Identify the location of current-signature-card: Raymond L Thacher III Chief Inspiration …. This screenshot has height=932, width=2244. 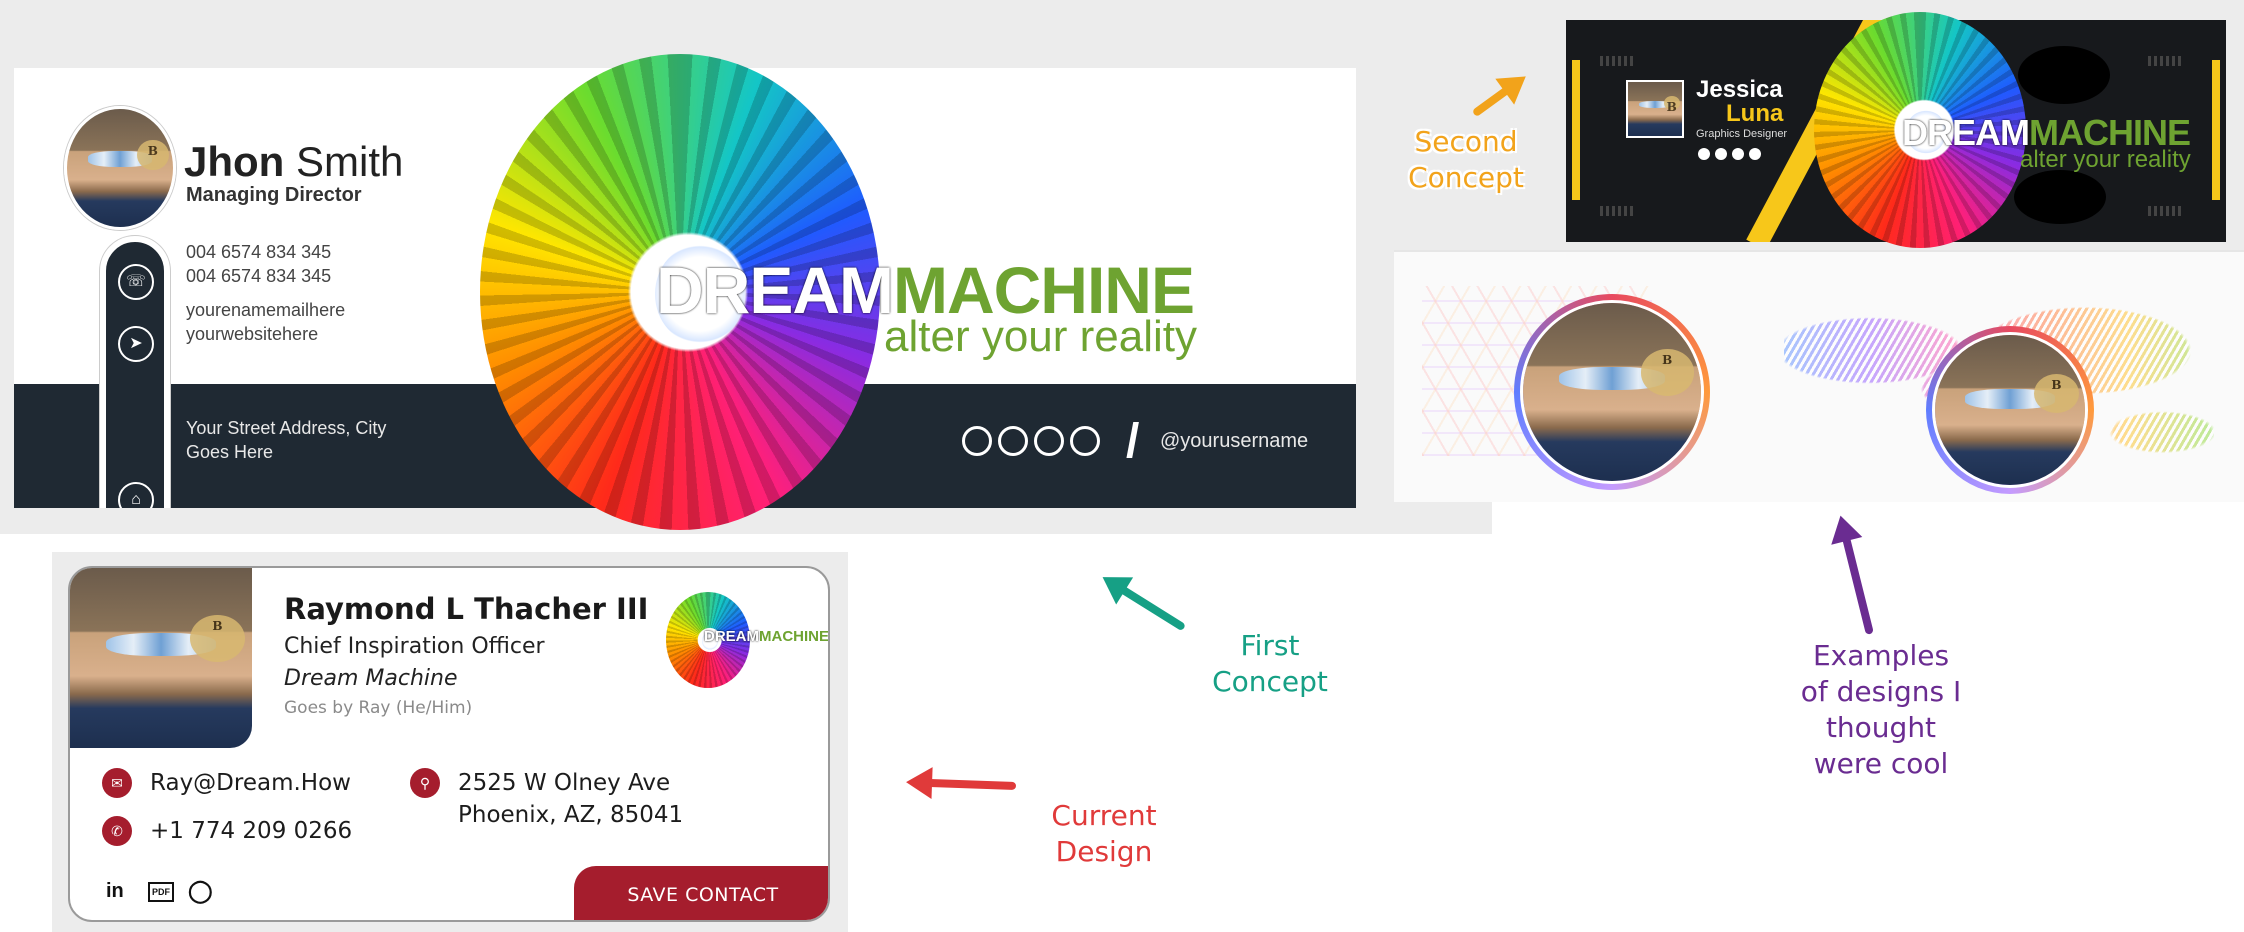
(449, 744).